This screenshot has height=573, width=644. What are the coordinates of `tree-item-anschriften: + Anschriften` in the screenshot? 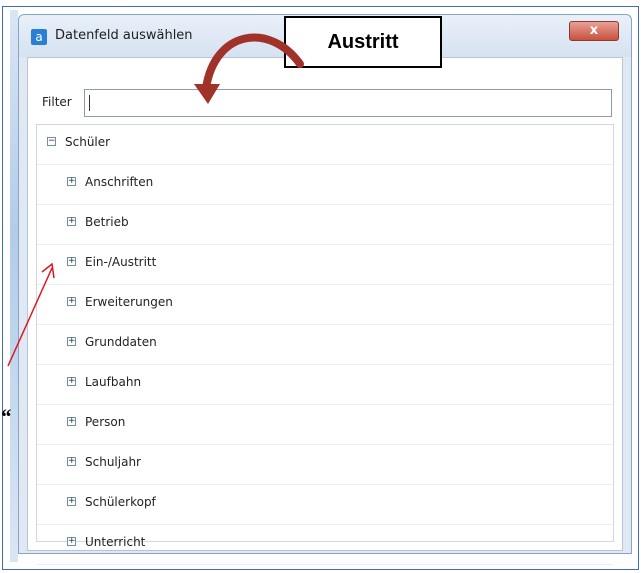 It's located at (325, 185).